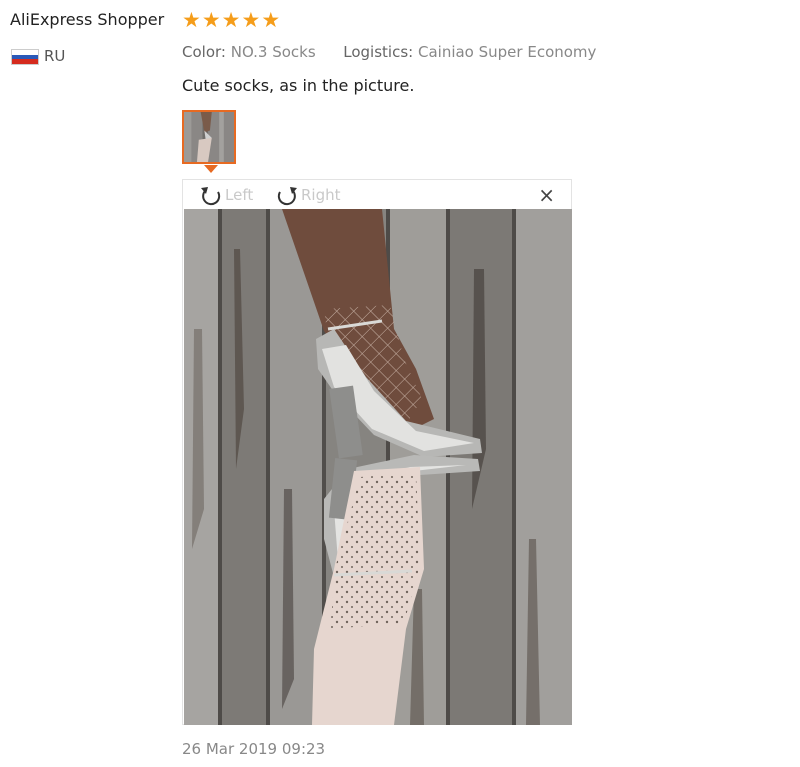  What do you see at coordinates (211, 196) in the screenshot?
I see `rotate-left-icon` at bounding box center [211, 196].